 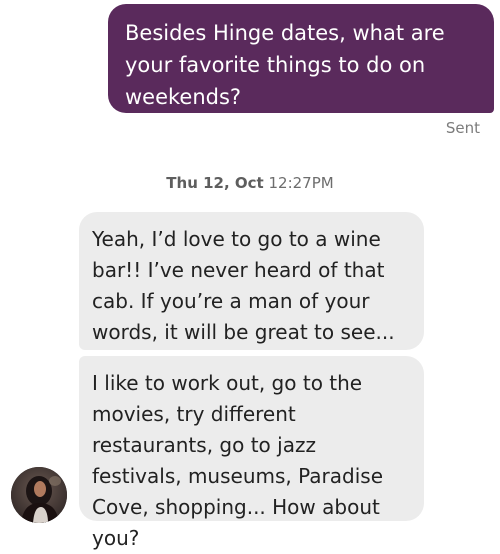 I want to click on timestamp-date: Thu 12, Oct, so click(x=215, y=183).